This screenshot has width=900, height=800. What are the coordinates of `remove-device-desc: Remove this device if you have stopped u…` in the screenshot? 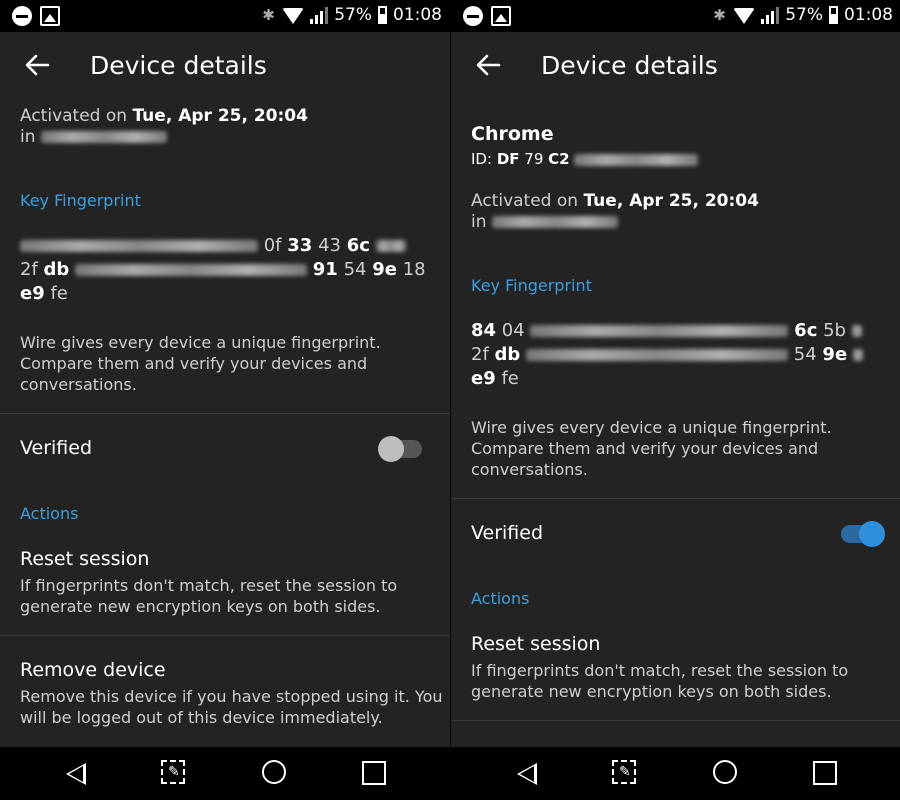 It's located at (231, 707).